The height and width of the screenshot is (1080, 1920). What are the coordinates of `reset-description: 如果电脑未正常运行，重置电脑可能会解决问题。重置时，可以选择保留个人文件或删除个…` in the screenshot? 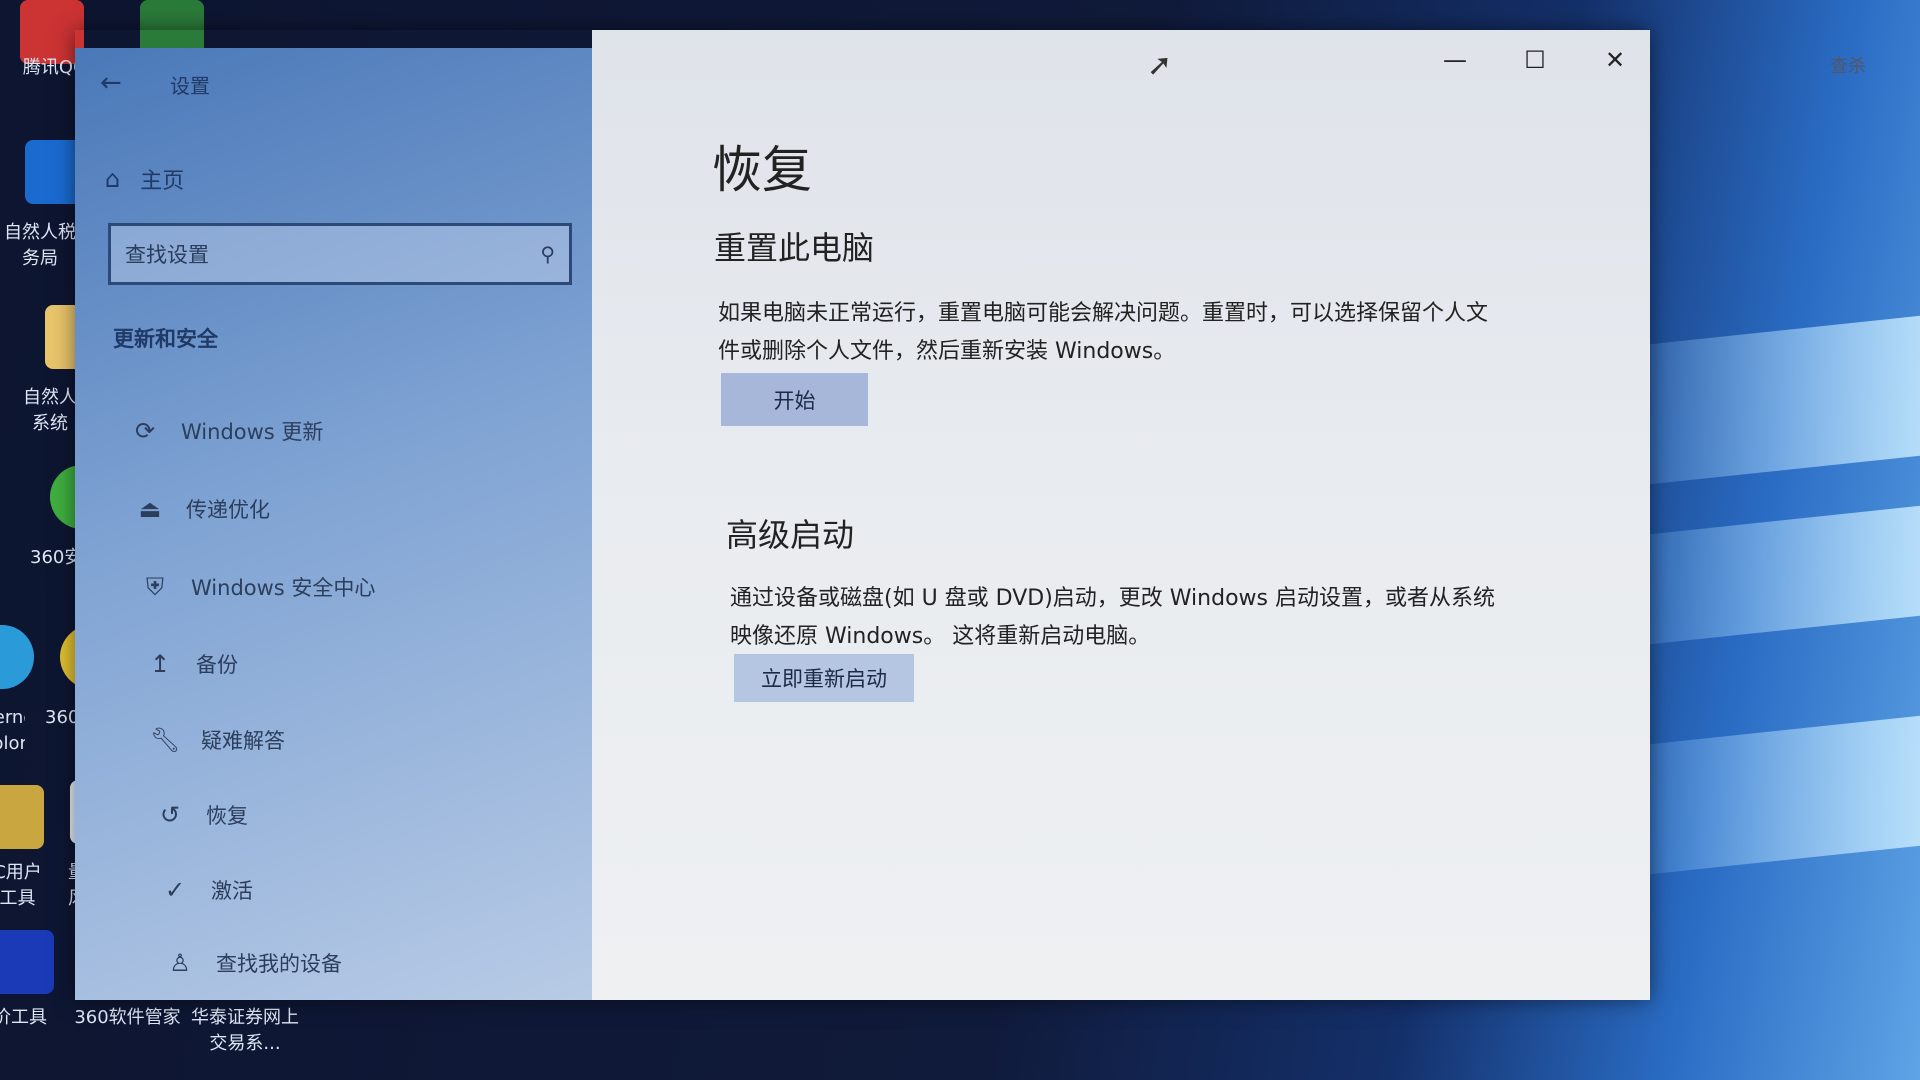 It's located at (1103, 332).